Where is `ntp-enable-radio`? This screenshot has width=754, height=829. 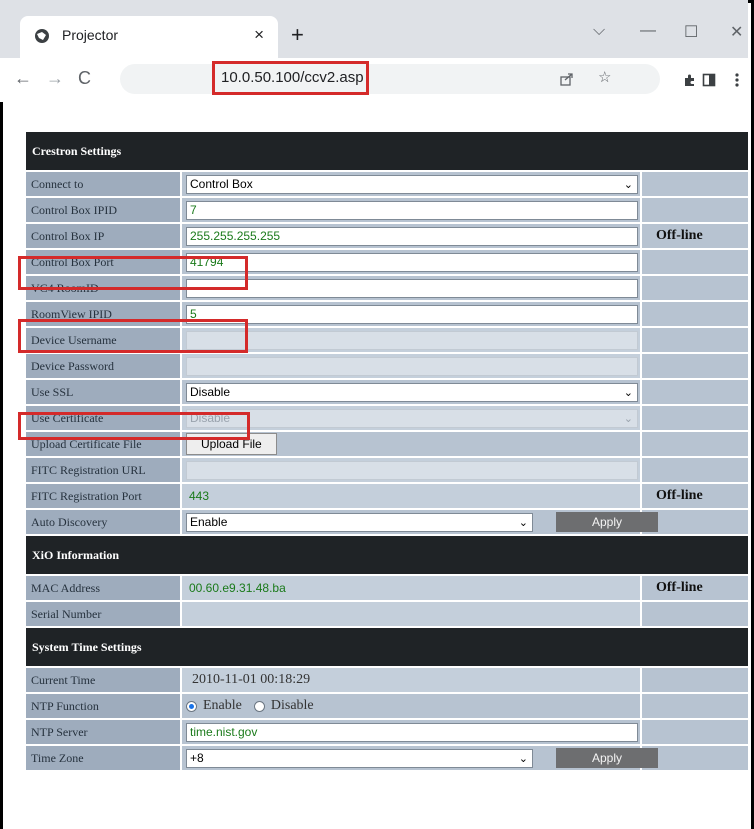
ntp-enable-radio is located at coordinates (191, 706).